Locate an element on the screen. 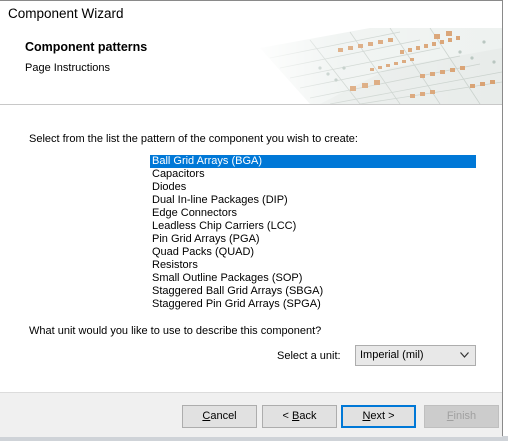 The height and width of the screenshot is (441, 508). list-item: Leadless Chip Carriers (LCC) is located at coordinates (313, 226).